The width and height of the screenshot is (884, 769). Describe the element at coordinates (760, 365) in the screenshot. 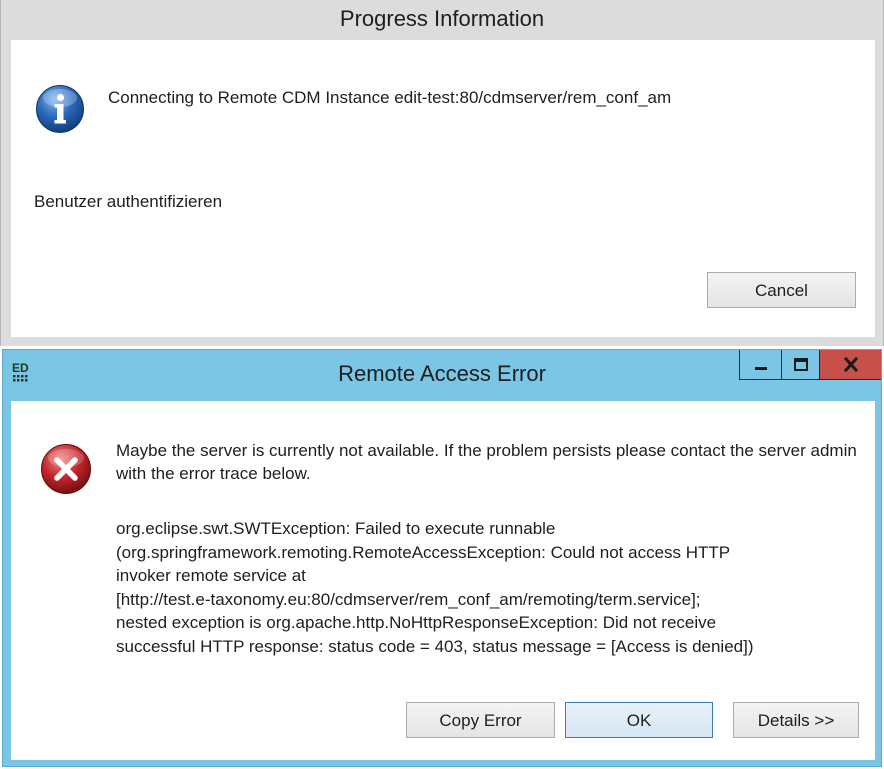

I see `minimize-button` at that location.